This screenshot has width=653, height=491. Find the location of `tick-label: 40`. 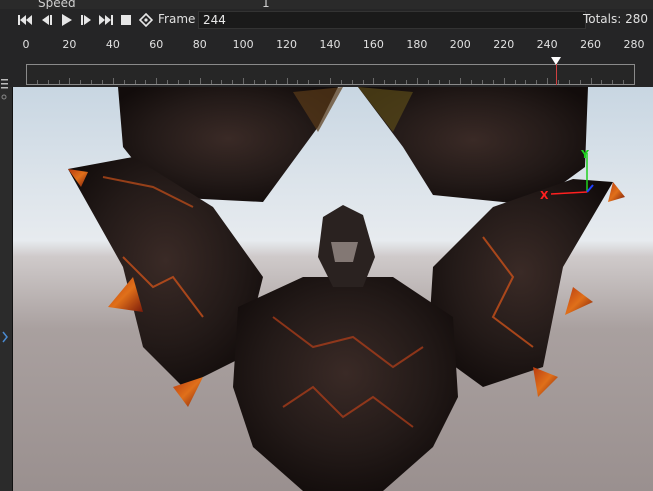

tick-label: 40 is located at coordinates (112, 44).